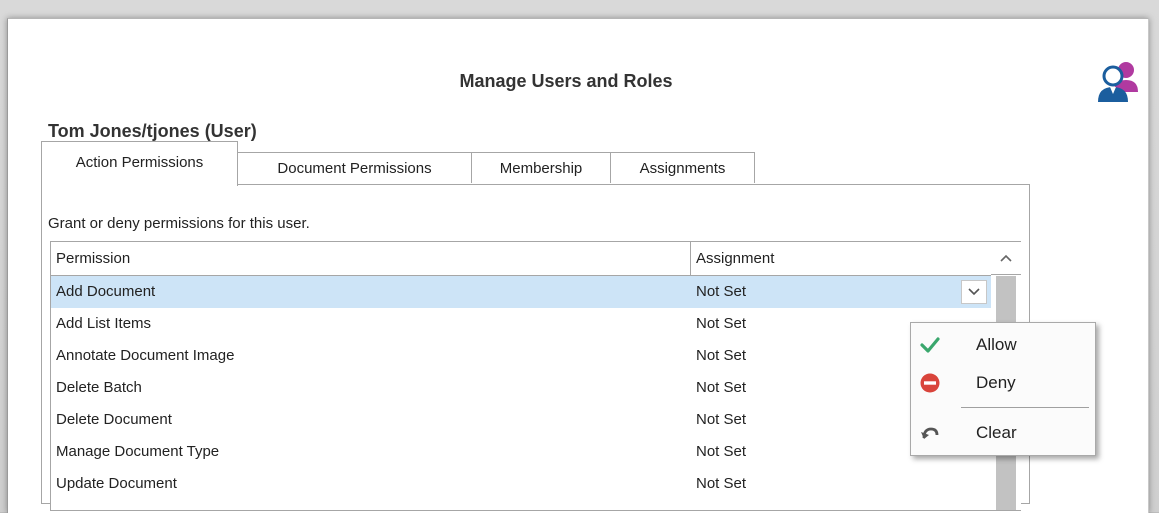  I want to click on menu-item-label: Clear, so click(996, 432).